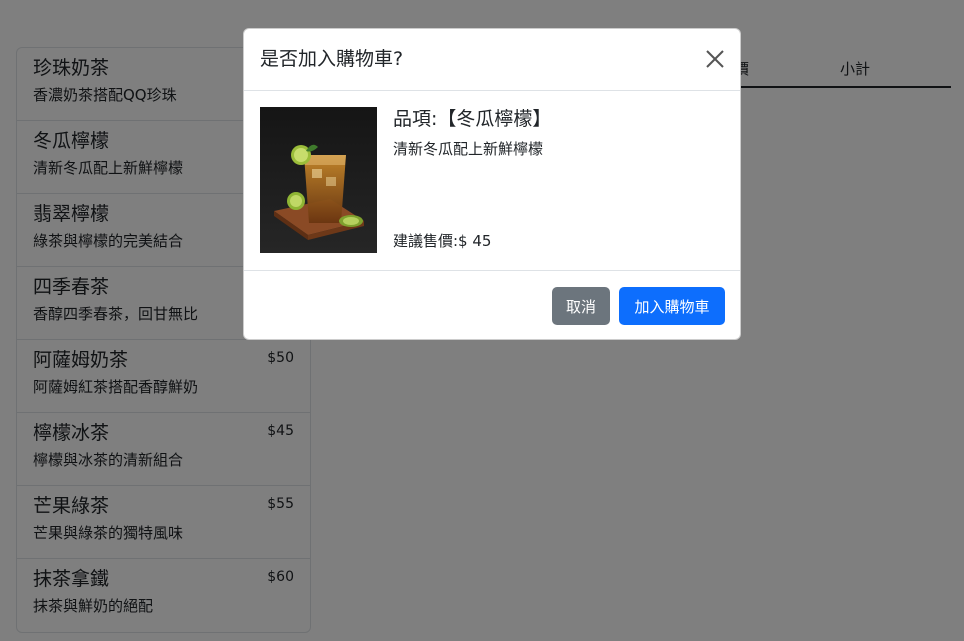 The image size is (964, 641). Describe the element at coordinates (468, 149) in the screenshot. I see `item-description: 清新冬瓜配上新鮮檸檬` at that location.